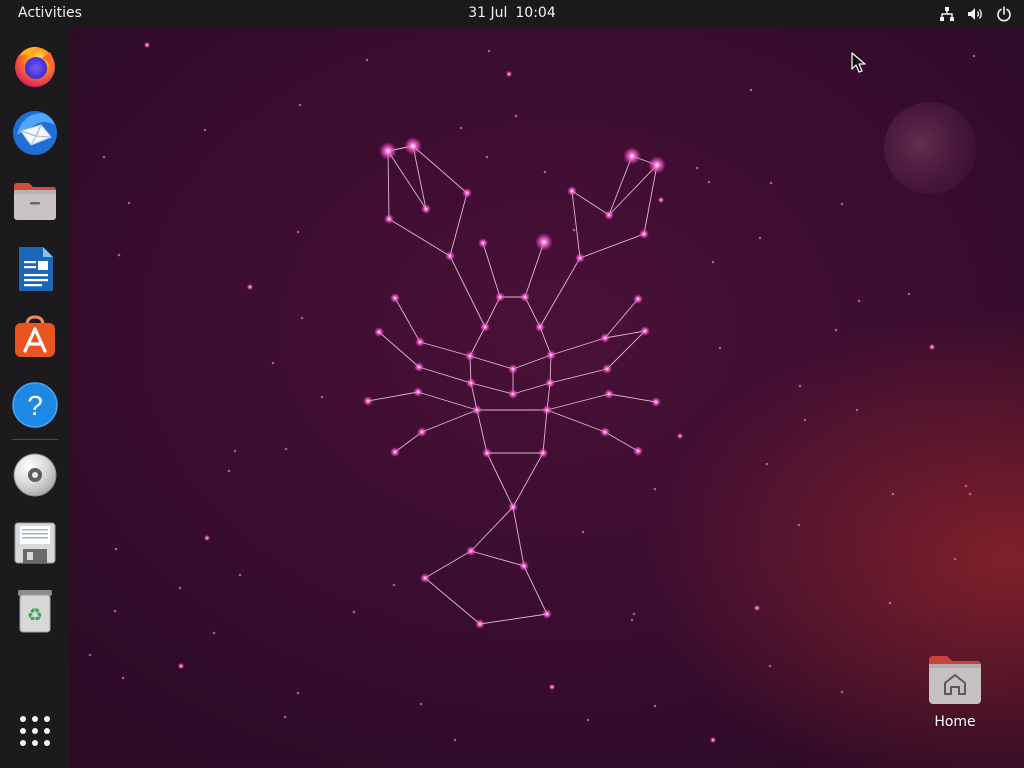 Image resolution: width=1024 pixels, height=768 pixels. I want to click on network-wired-icon, so click(947, 14).